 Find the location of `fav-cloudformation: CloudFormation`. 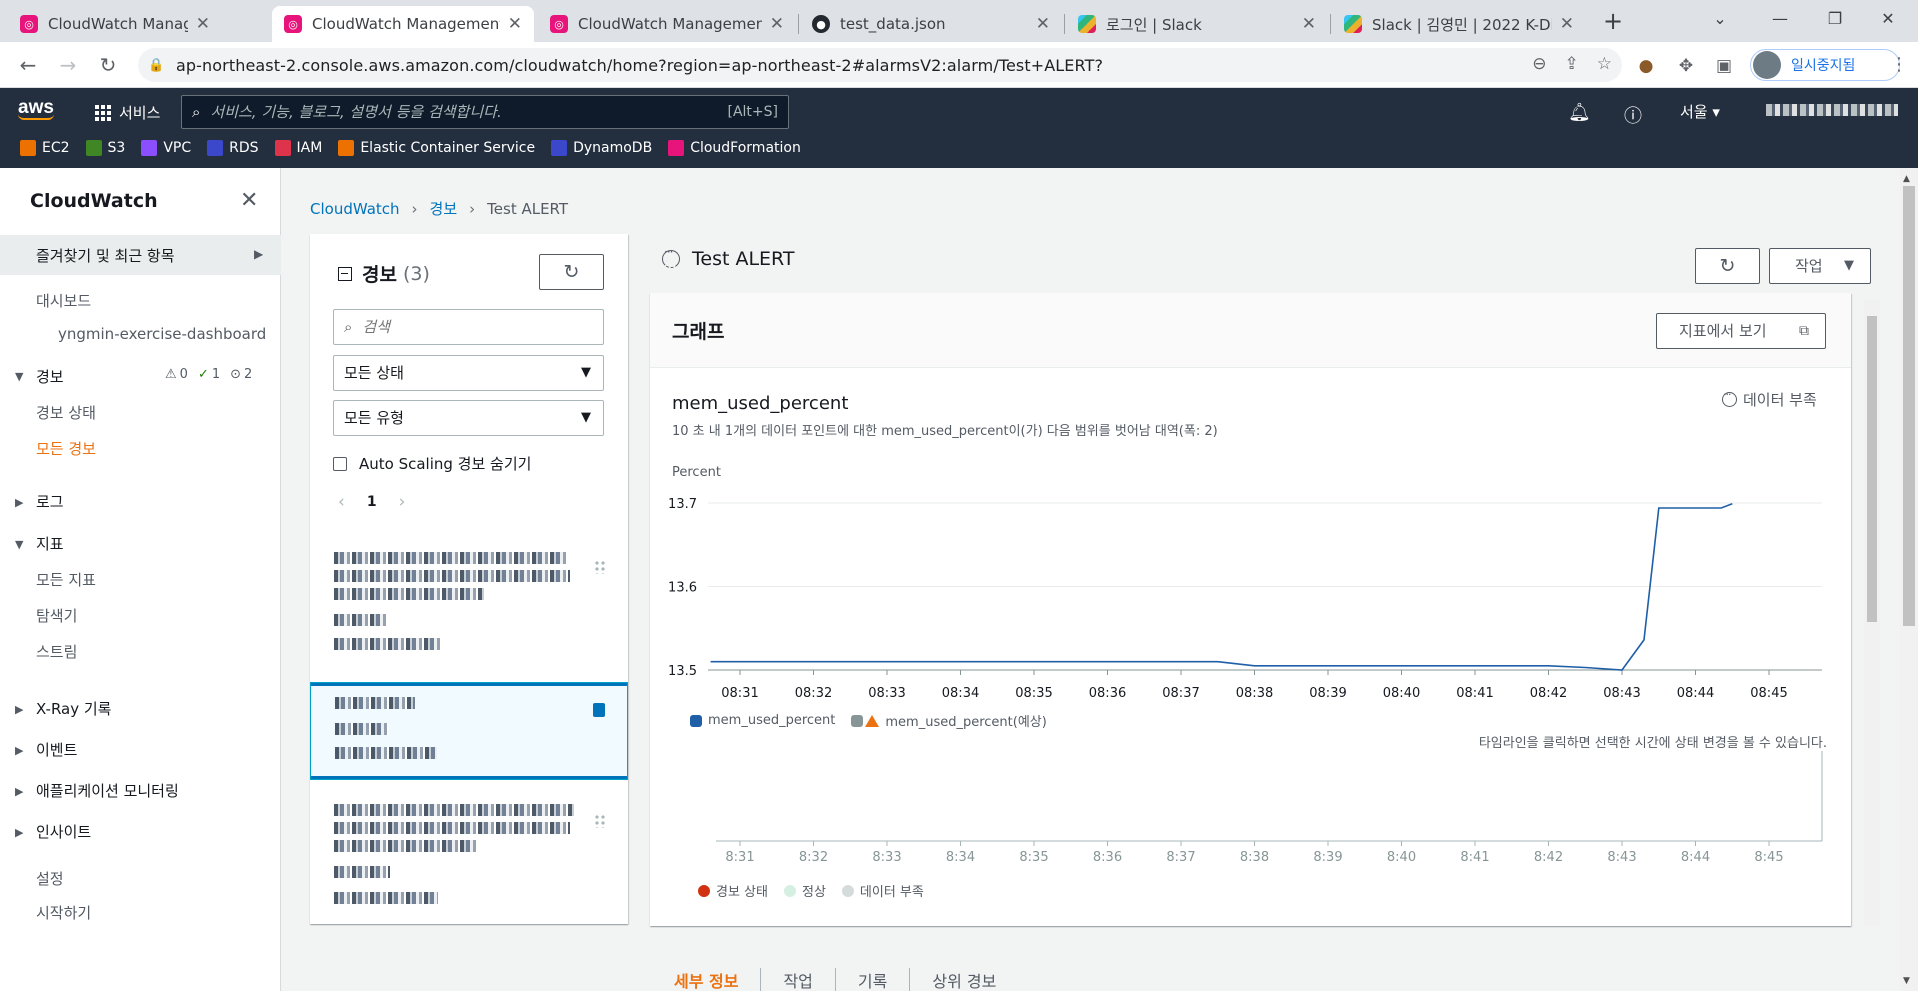

fav-cloudformation: CloudFormation is located at coordinates (734, 148).